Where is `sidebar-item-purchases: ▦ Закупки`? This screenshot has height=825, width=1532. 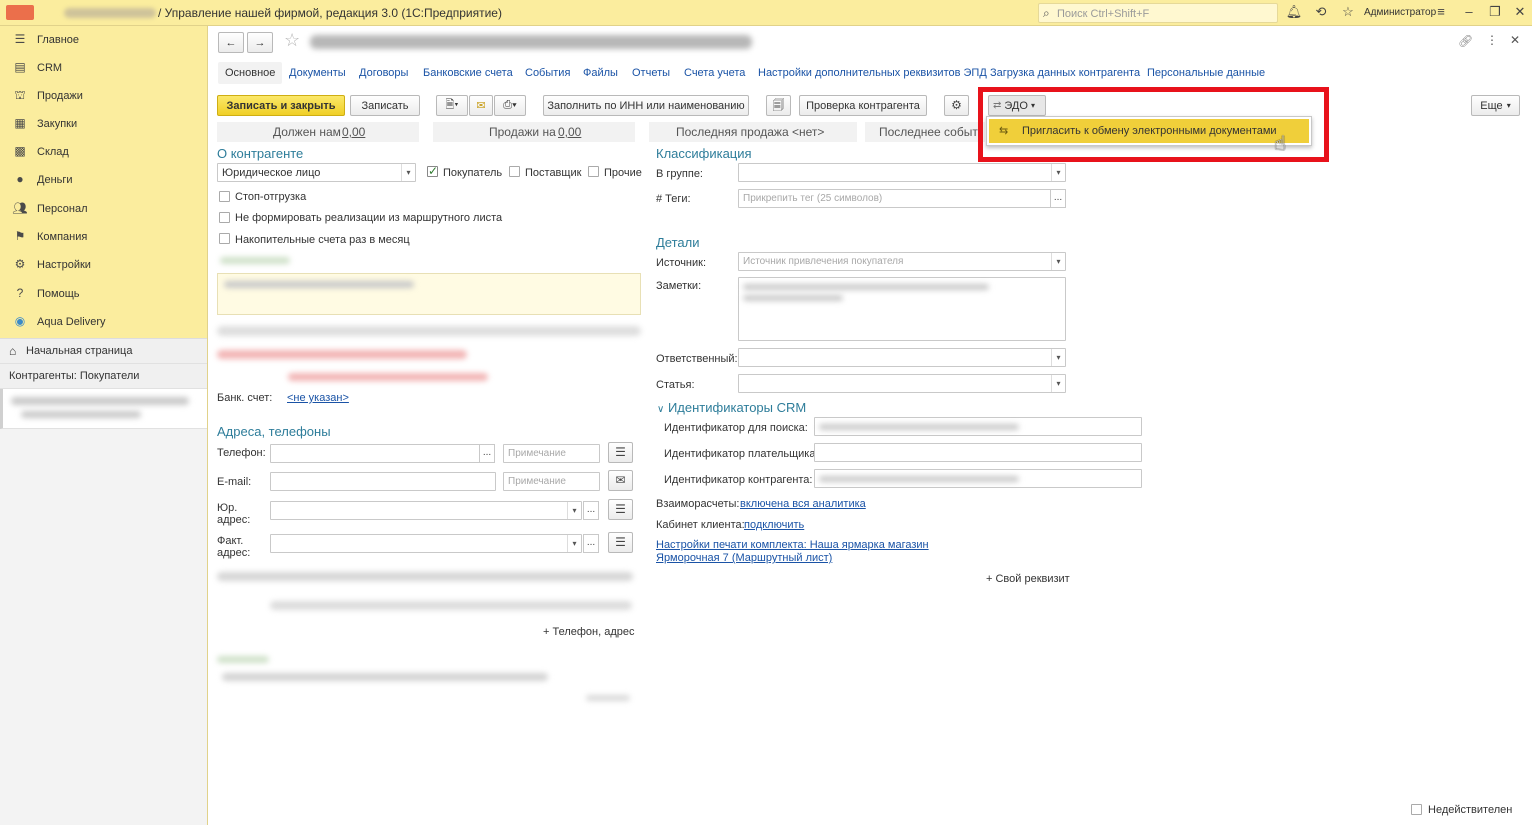
sidebar-item-purchases: ▦ Закупки is located at coordinates (103, 124).